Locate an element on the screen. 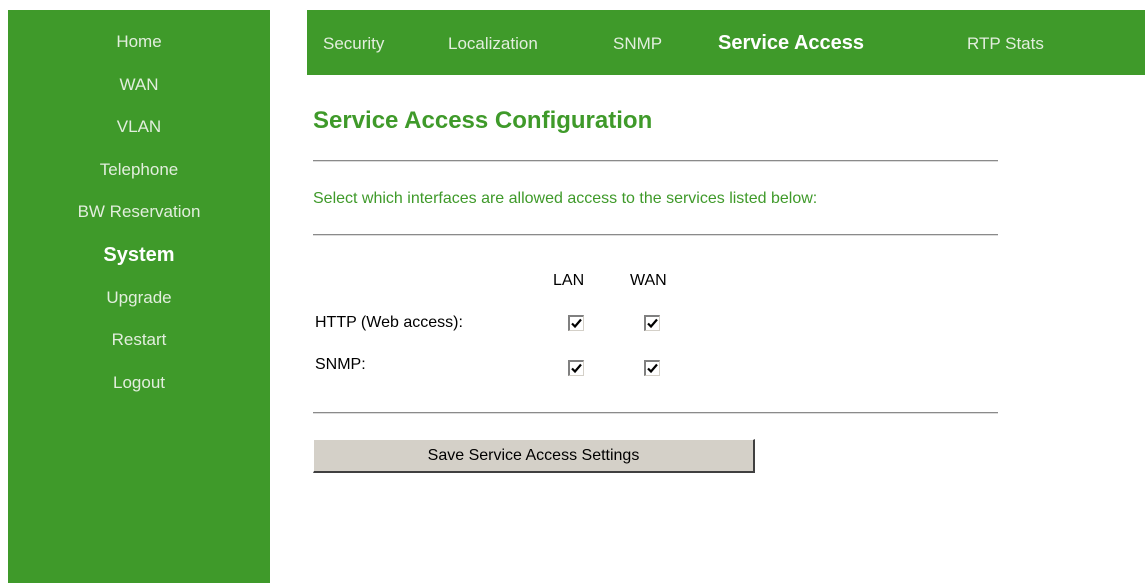  column-header-wan: WAN is located at coordinates (648, 280).